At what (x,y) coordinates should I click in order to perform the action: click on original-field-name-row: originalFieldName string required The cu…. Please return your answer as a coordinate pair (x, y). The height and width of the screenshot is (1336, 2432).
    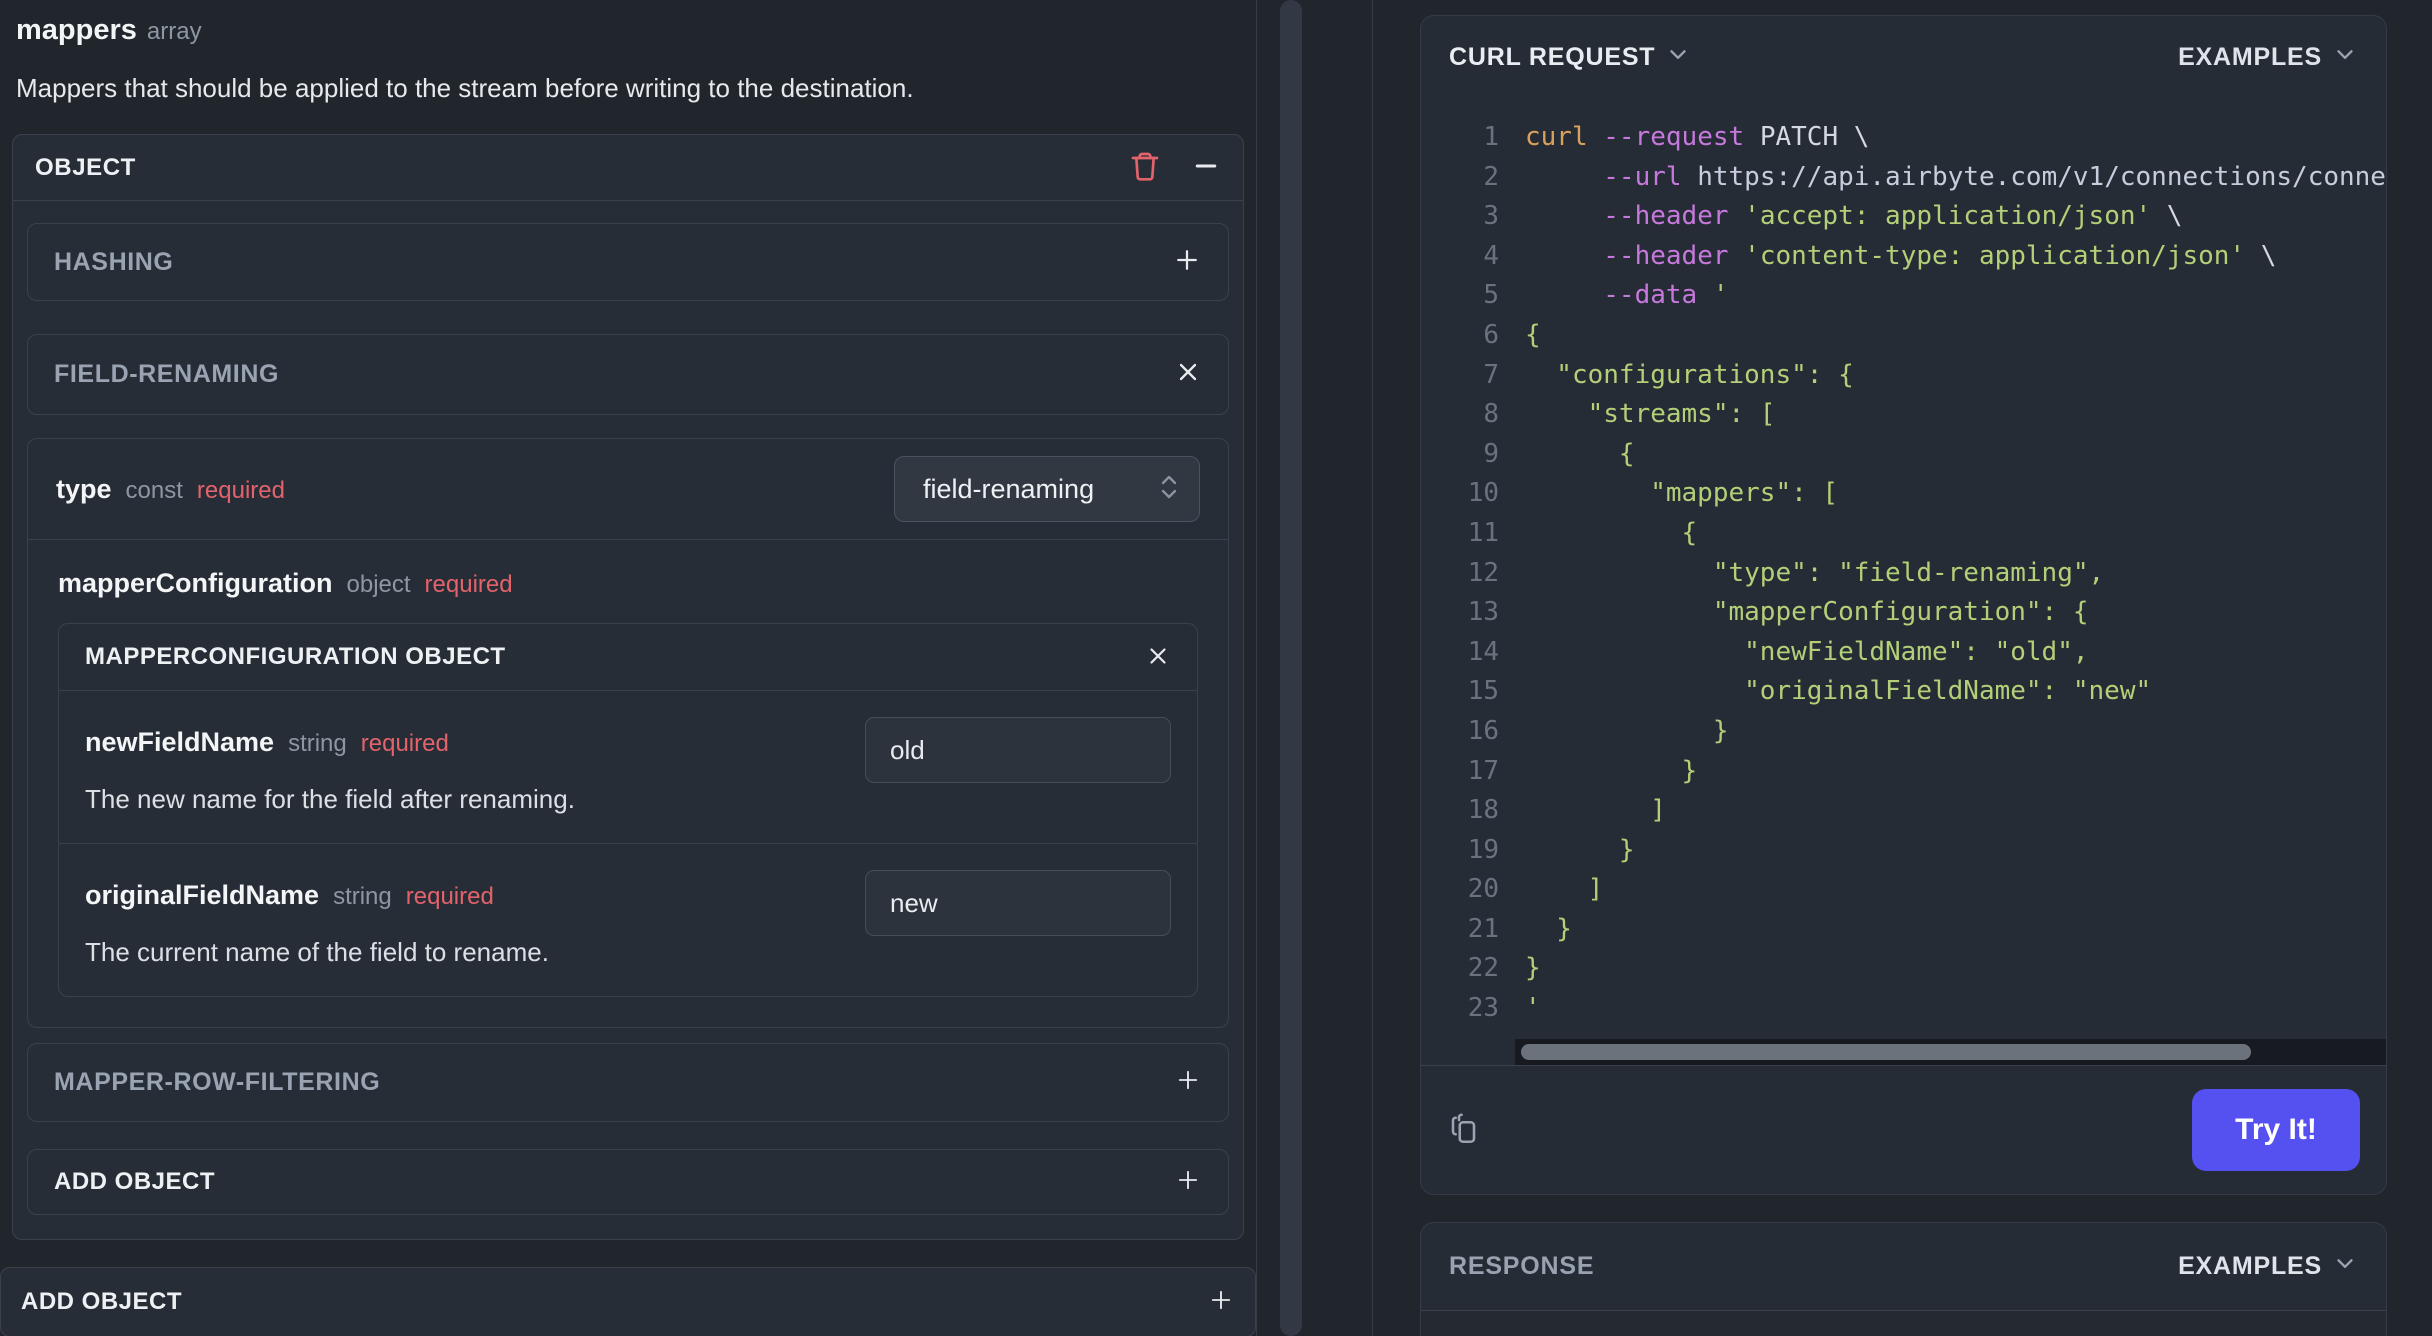
    Looking at the image, I should click on (628, 919).